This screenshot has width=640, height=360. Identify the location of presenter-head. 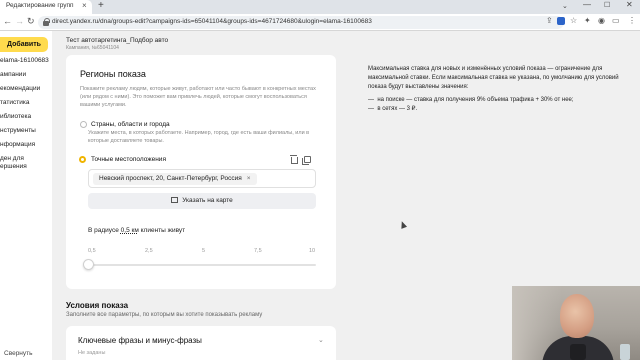
(577, 316).